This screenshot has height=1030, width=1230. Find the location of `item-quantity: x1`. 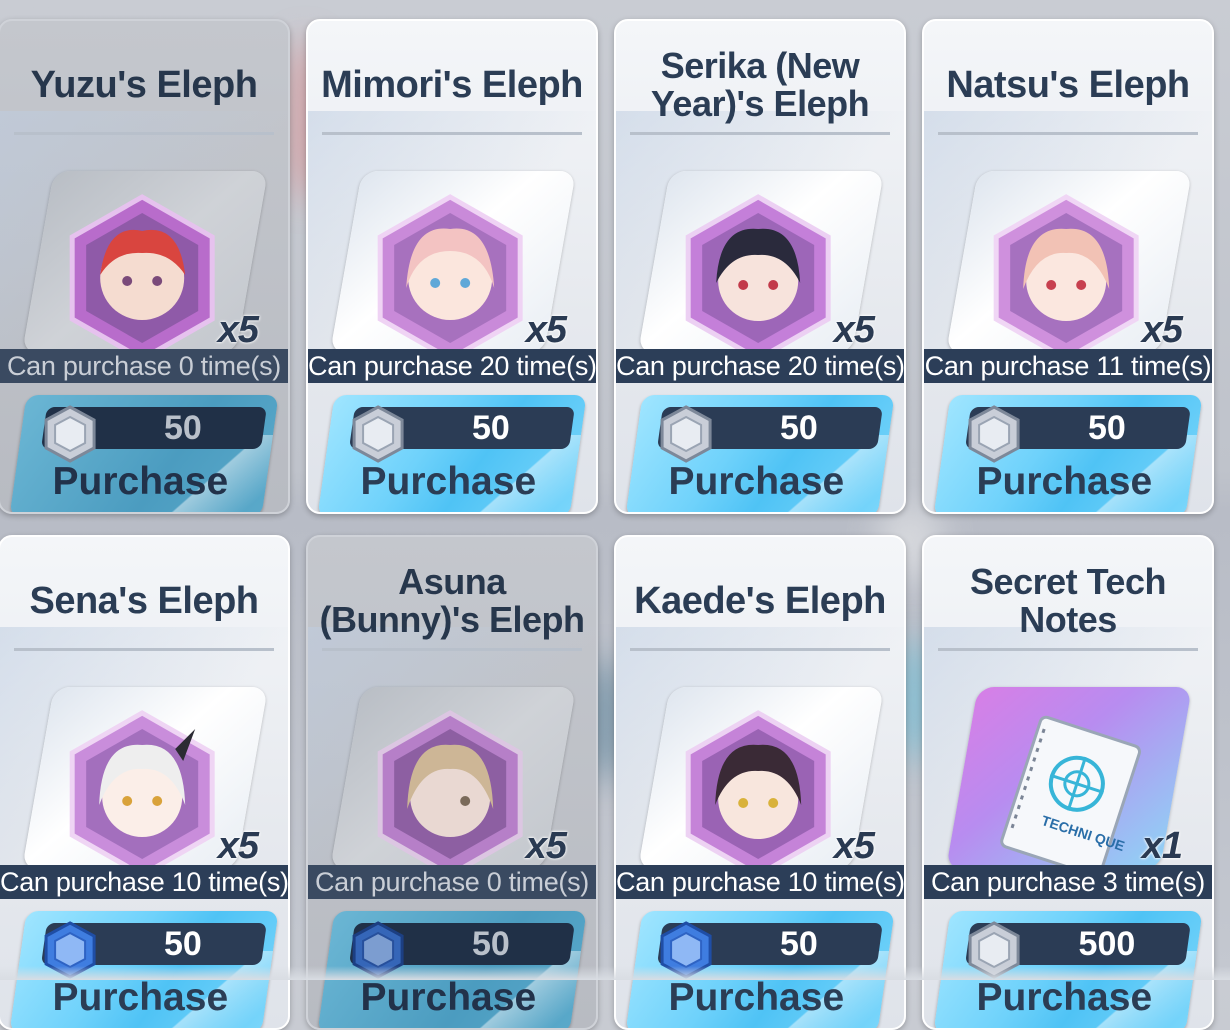

item-quantity: x1 is located at coordinates (1162, 846).